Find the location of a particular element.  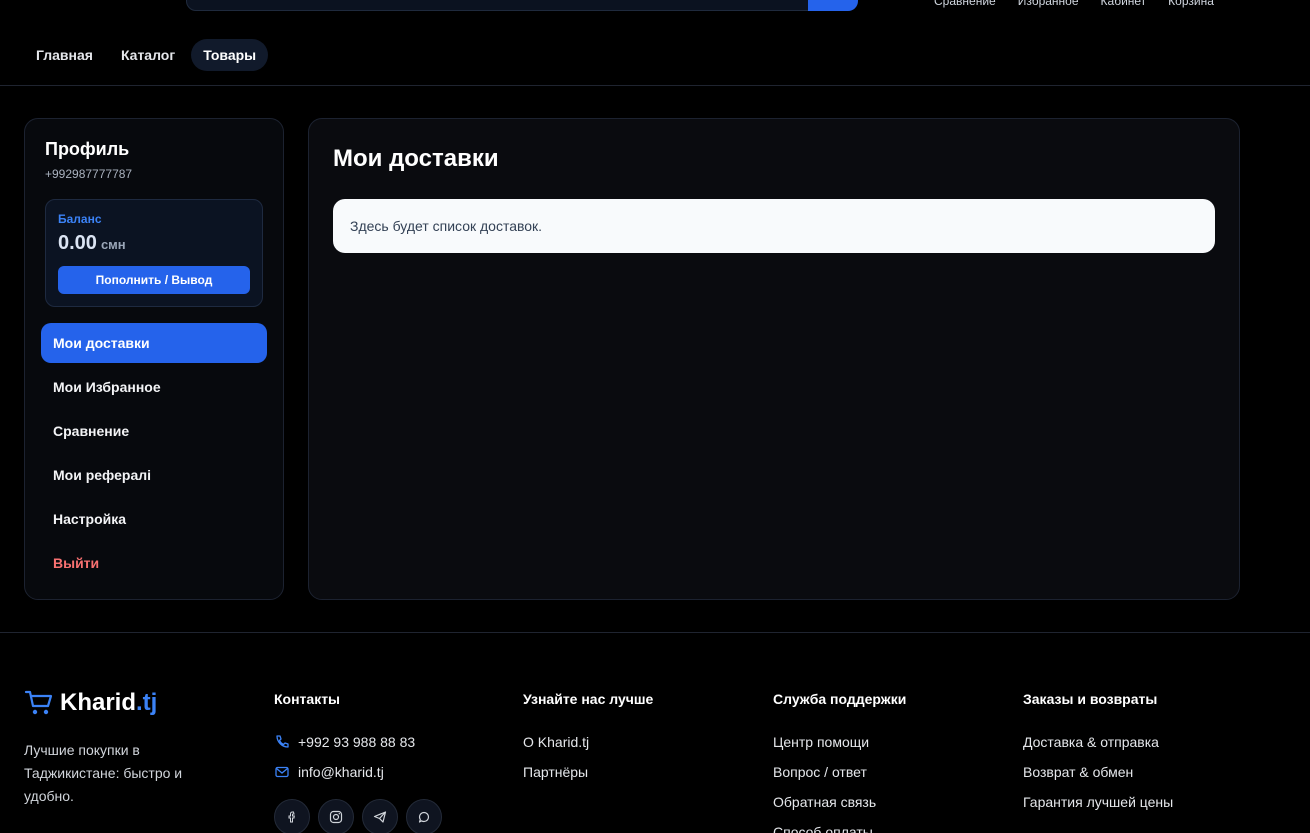

main-nav: Главная Каталог Товары is located at coordinates (146, 55).